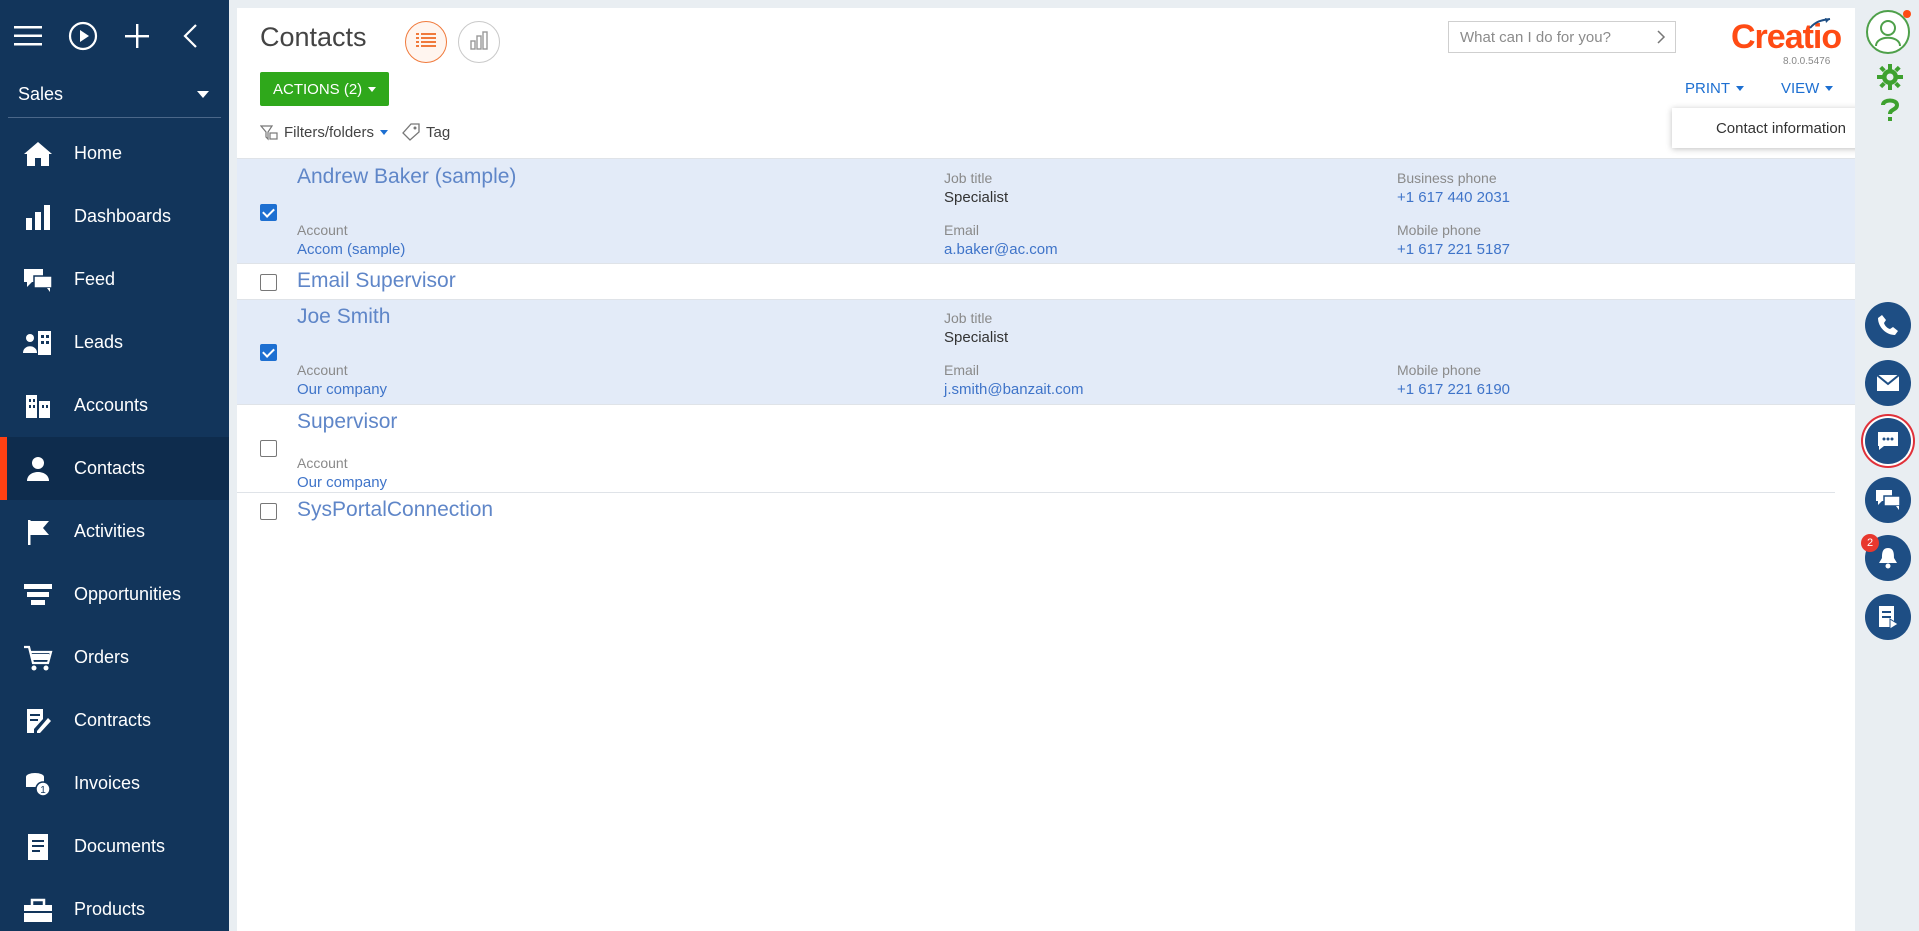 The height and width of the screenshot is (931, 1919). Describe the element at coordinates (1036, 510) in the screenshot. I see `list-item: SysPortalConnection` at that location.